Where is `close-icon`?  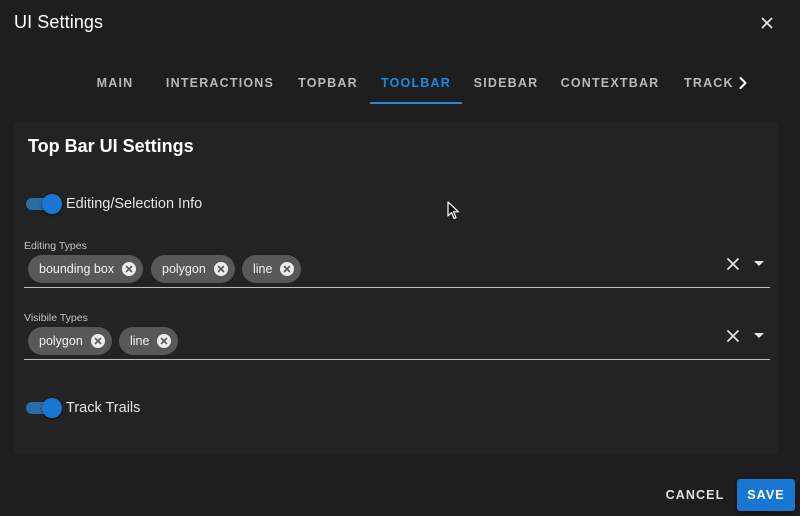
close-icon is located at coordinates (767, 23).